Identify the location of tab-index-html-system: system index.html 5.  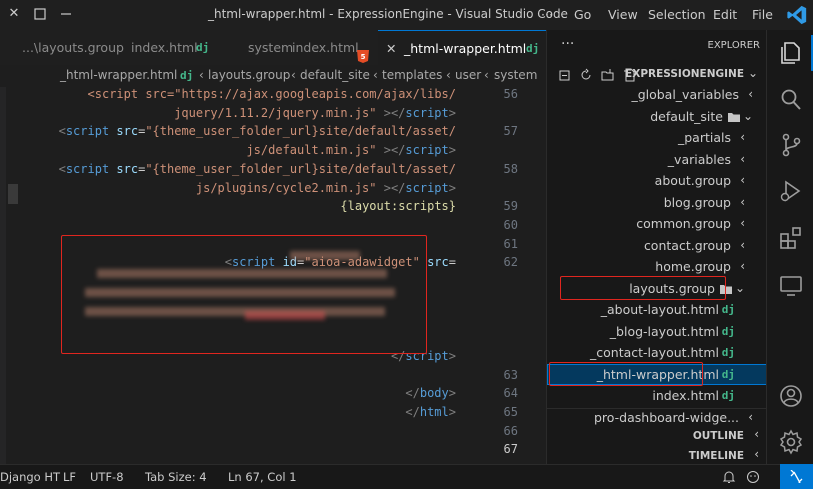
(295, 47).